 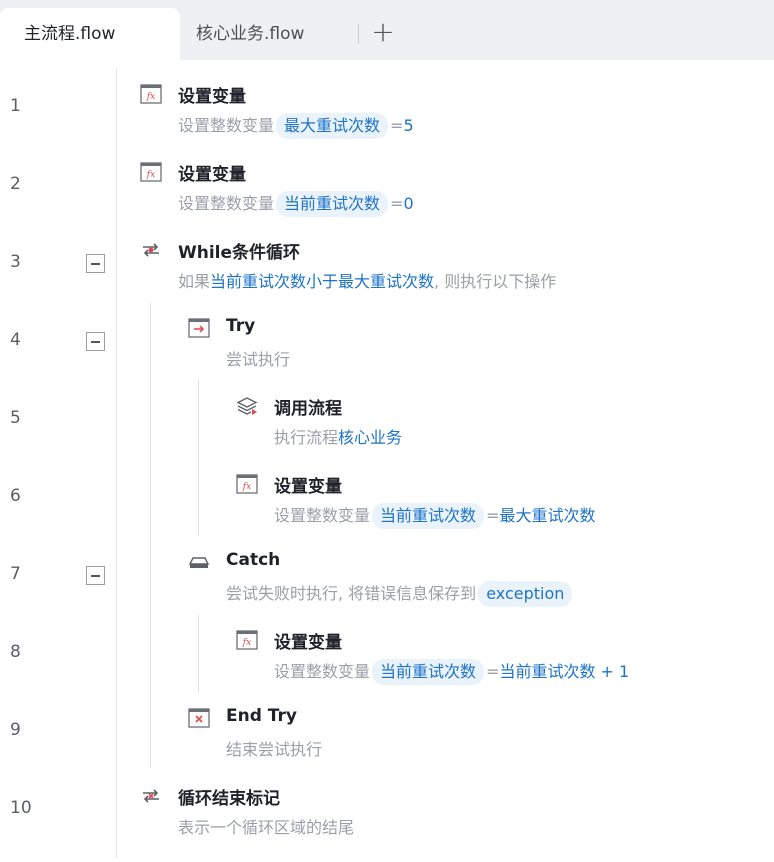 What do you see at coordinates (274, 749) in the screenshot?
I see `step-description: 结束尝试执行` at bounding box center [274, 749].